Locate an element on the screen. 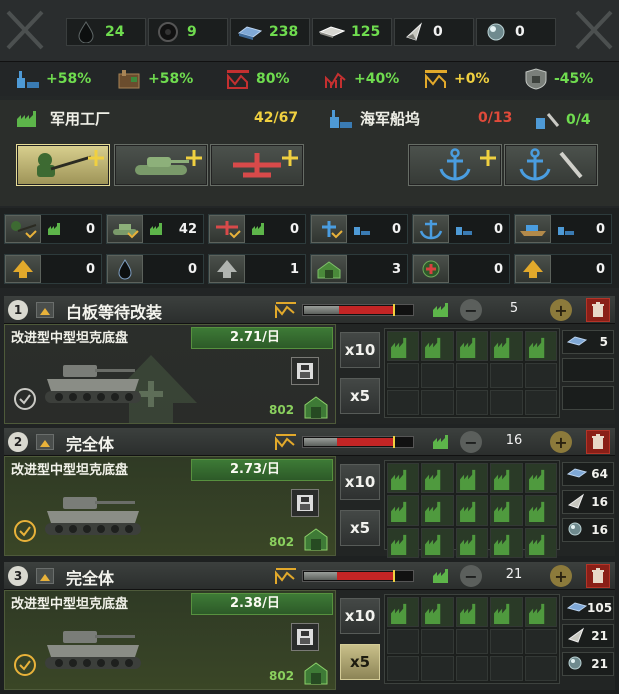 The height and width of the screenshot is (694, 619). category-air-button is located at coordinates (257, 165).